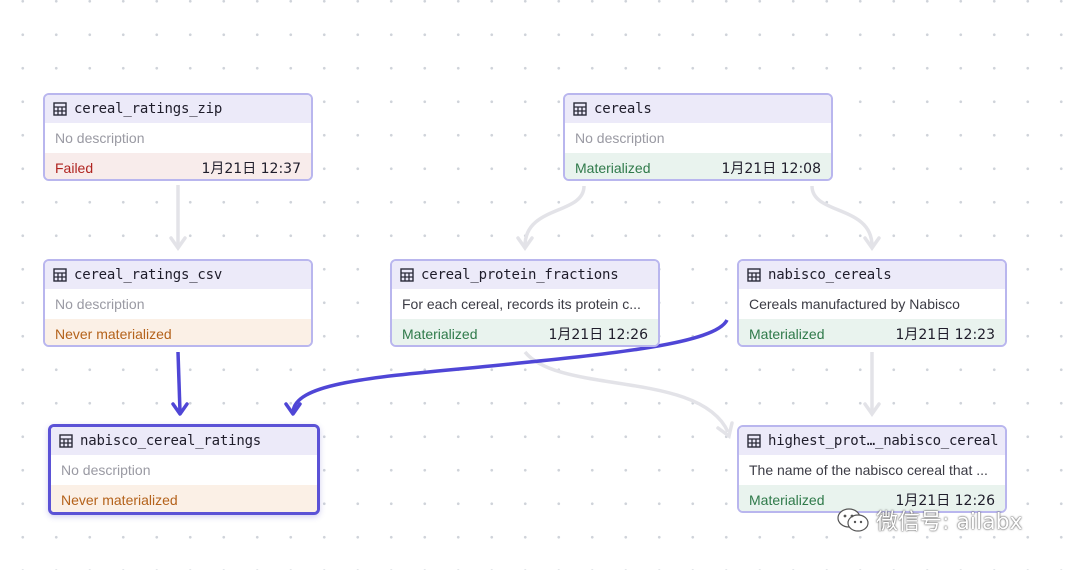  What do you see at coordinates (623, 109) in the screenshot?
I see `asset-name: cereals` at bounding box center [623, 109].